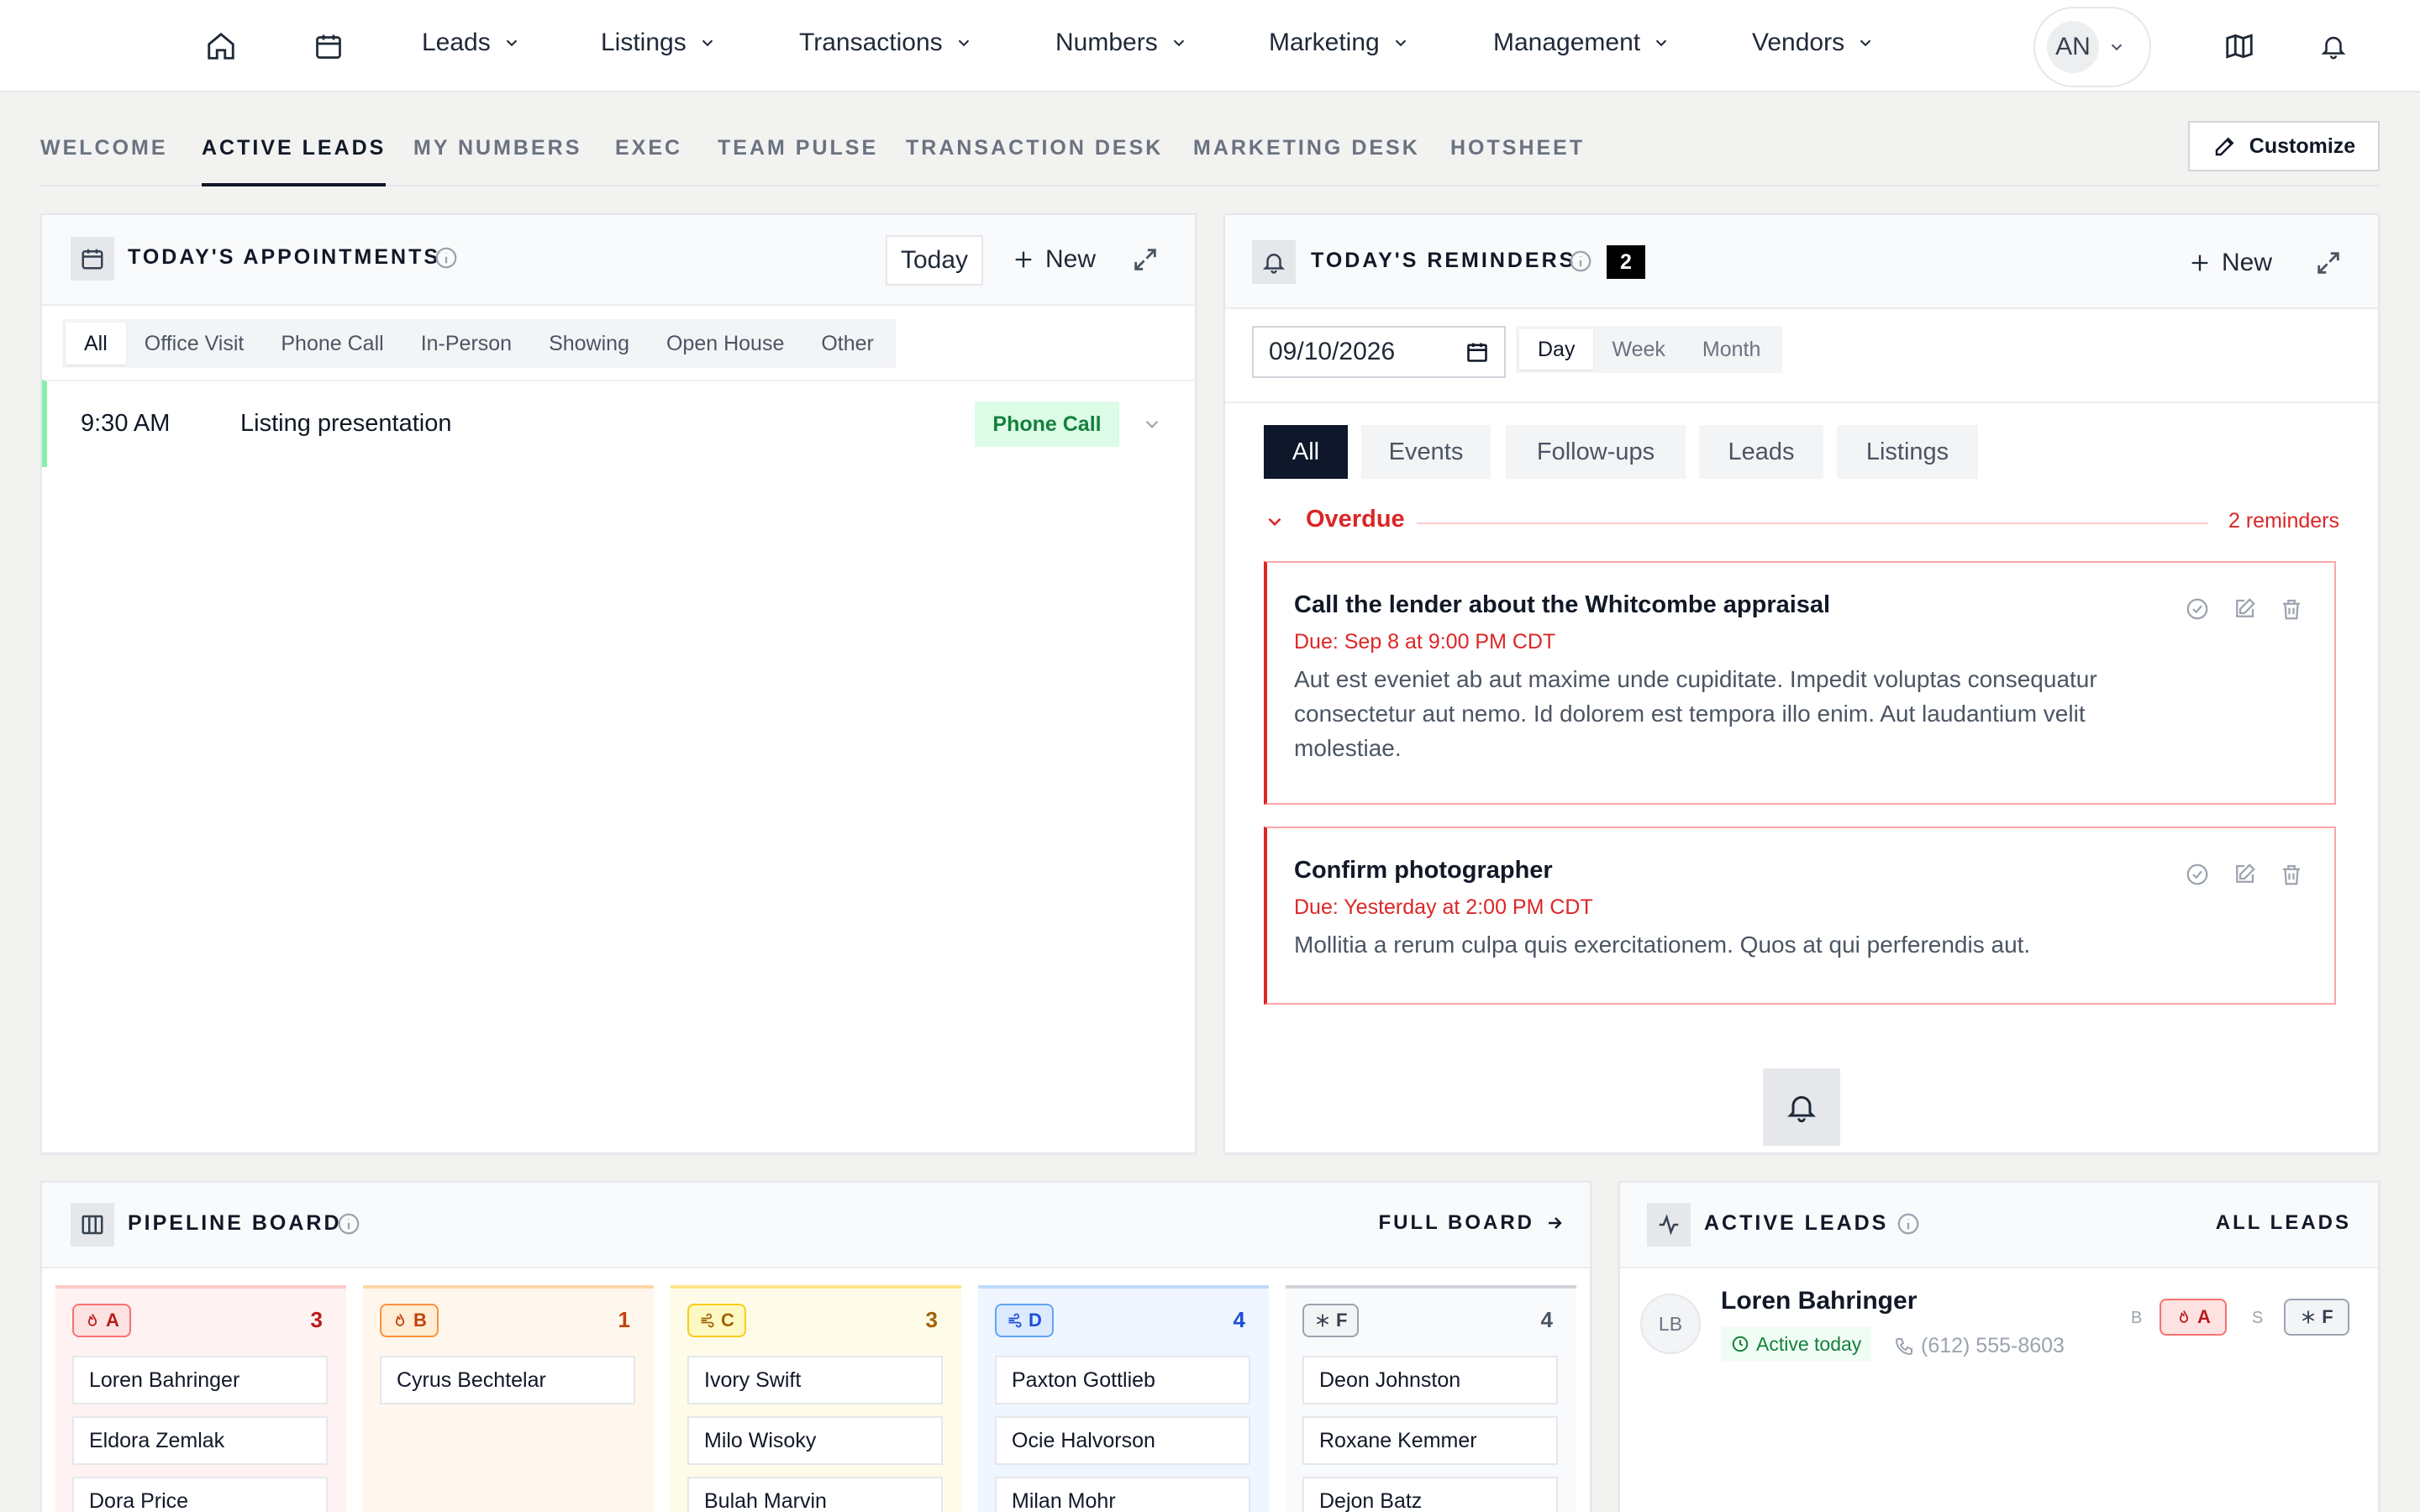  Describe the element at coordinates (104, 161) in the screenshot. I see `tab-welcome: WELCOME` at that location.